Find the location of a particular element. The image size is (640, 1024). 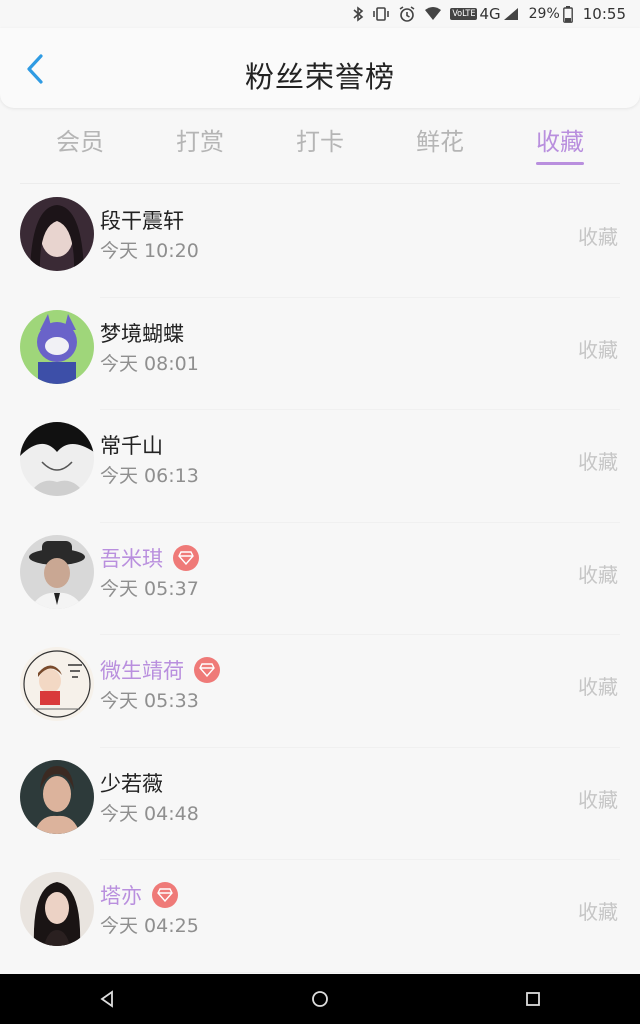

nav-home-button is located at coordinates (320, 999).